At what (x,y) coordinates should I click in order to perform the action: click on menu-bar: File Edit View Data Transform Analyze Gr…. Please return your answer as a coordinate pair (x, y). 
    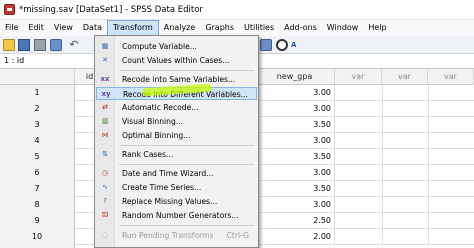
    Looking at the image, I should click on (237, 28).